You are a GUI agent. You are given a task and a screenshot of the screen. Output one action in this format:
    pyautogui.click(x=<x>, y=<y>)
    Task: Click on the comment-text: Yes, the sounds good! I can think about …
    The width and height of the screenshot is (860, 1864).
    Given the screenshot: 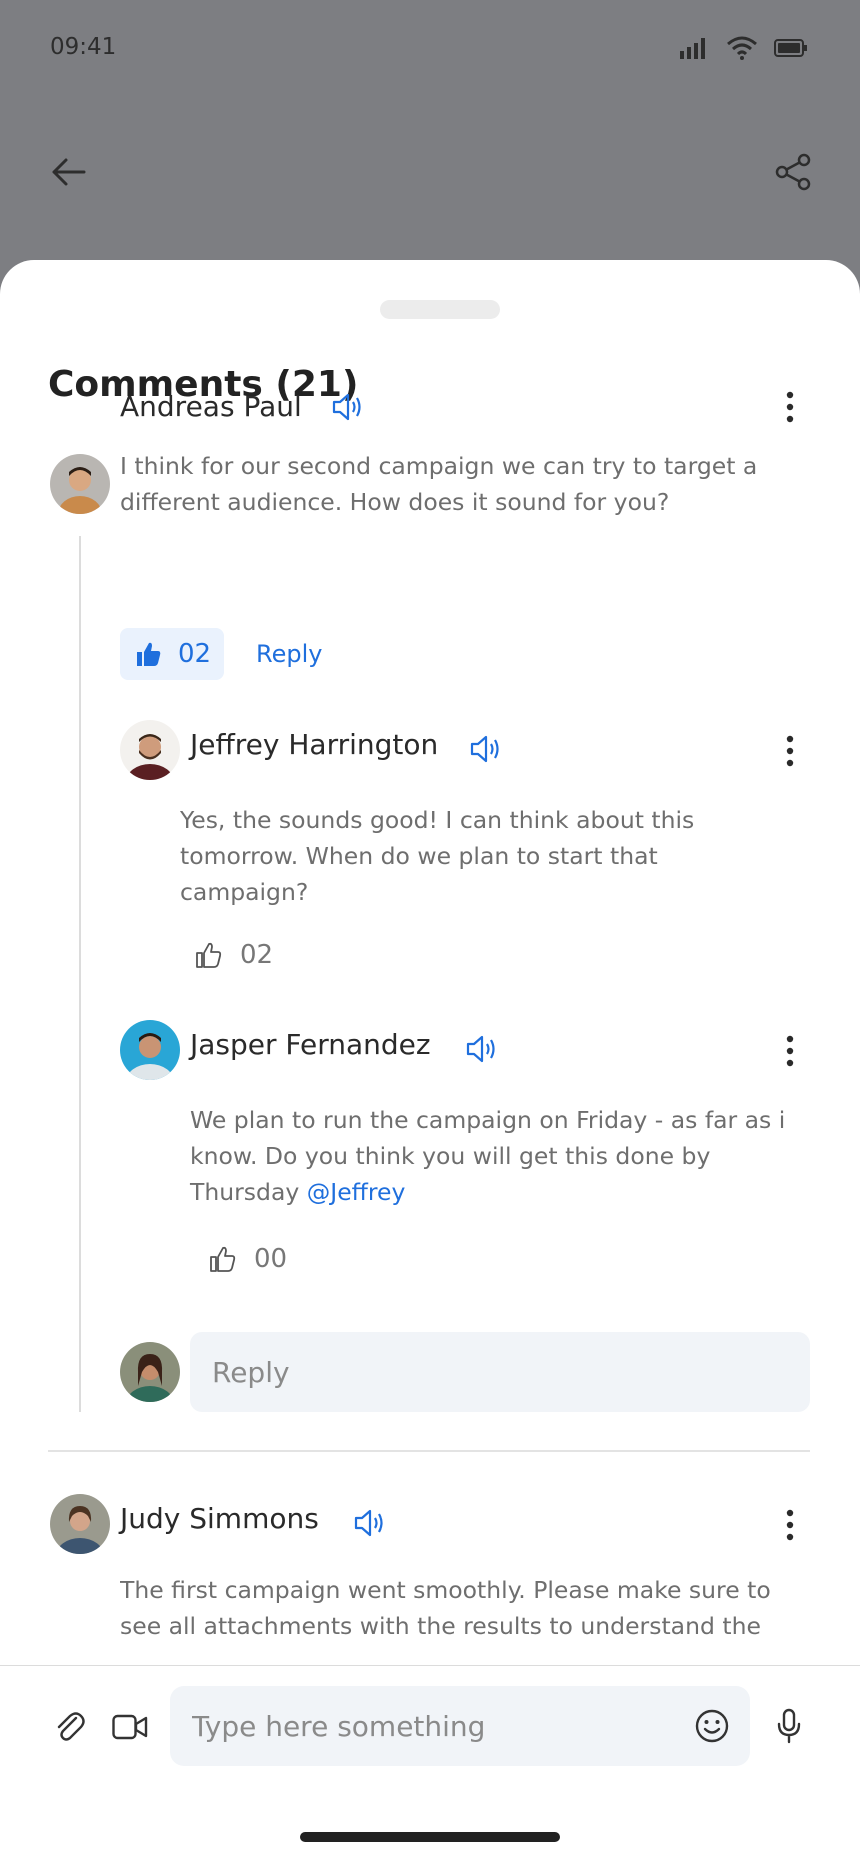 What is the action you would take?
    pyautogui.click(x=437, y=856)
    